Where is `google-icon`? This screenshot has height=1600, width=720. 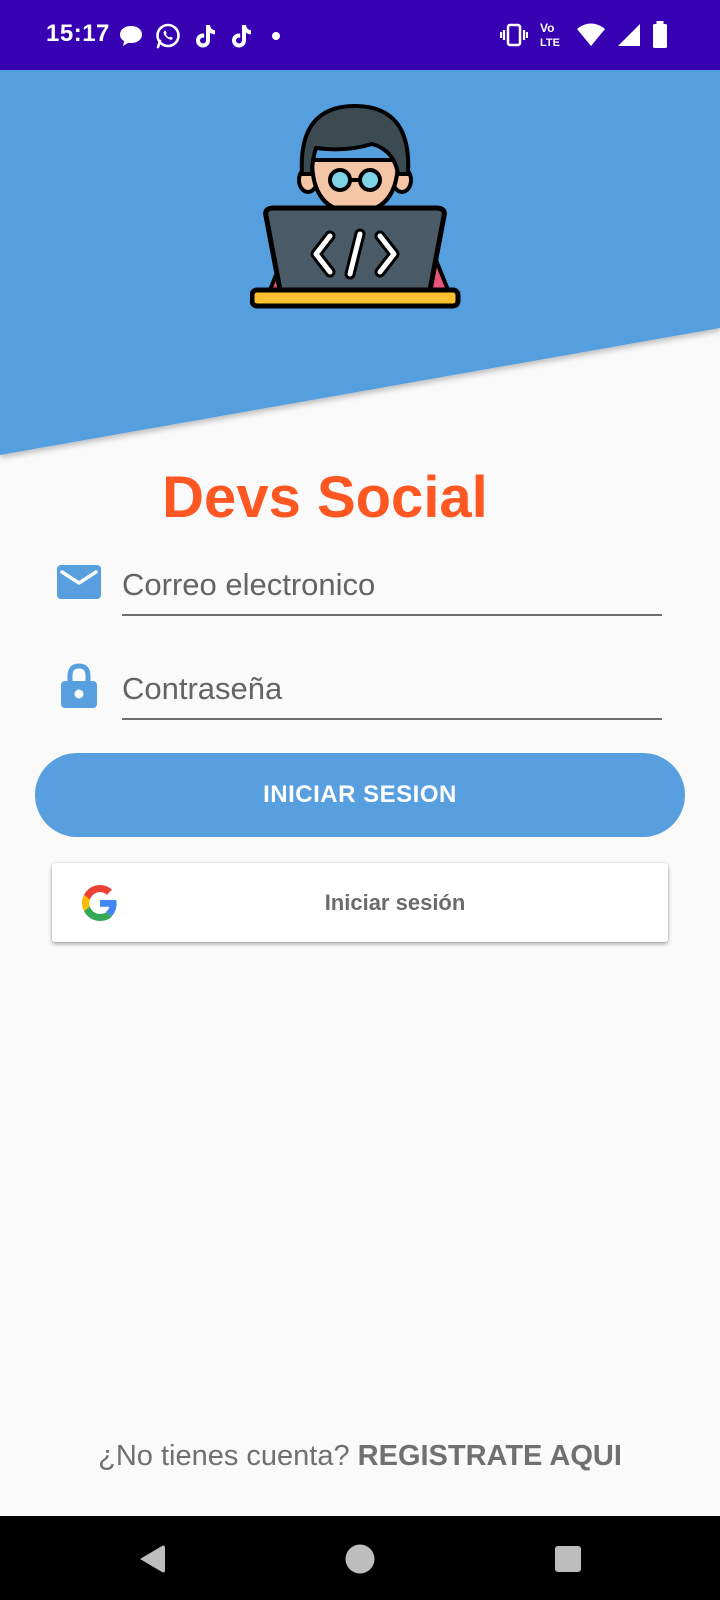 google-icon is located at coordinates (100, 903).